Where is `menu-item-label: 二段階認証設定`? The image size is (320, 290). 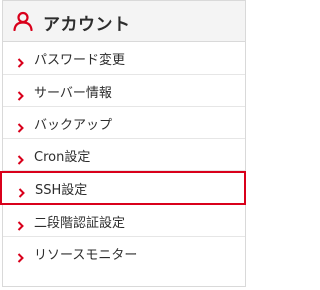 menu-item-label: 二段階認証設定 is located at coordinates (80, 223).